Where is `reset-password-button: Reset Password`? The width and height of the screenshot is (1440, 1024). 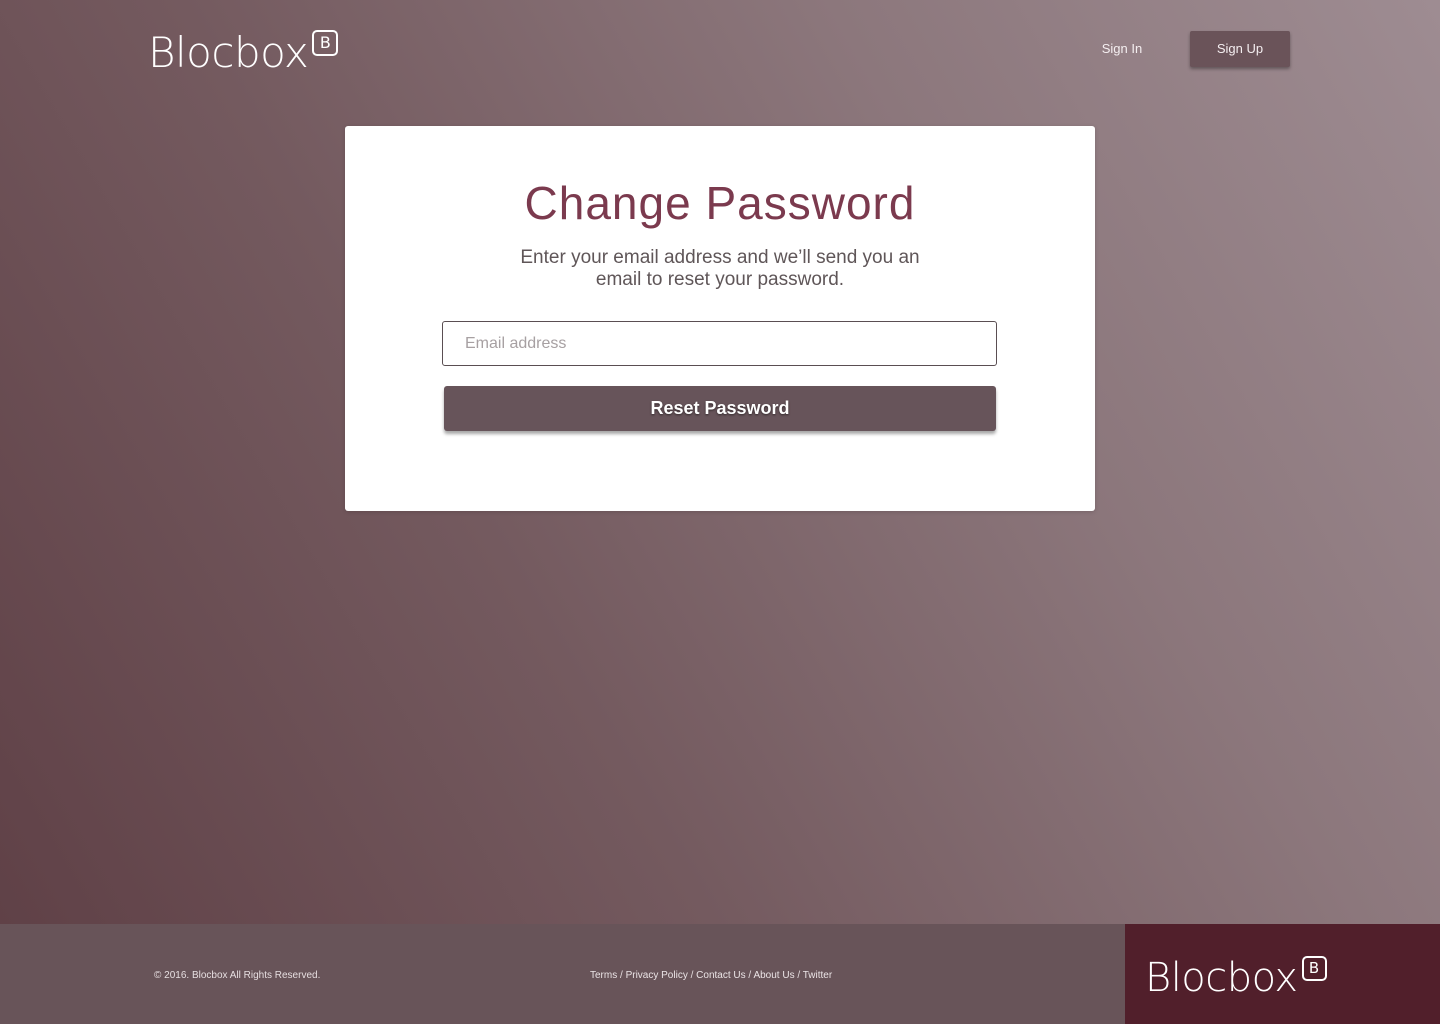
reset-password-button: Reset Password is located at coordinates (720, 408).